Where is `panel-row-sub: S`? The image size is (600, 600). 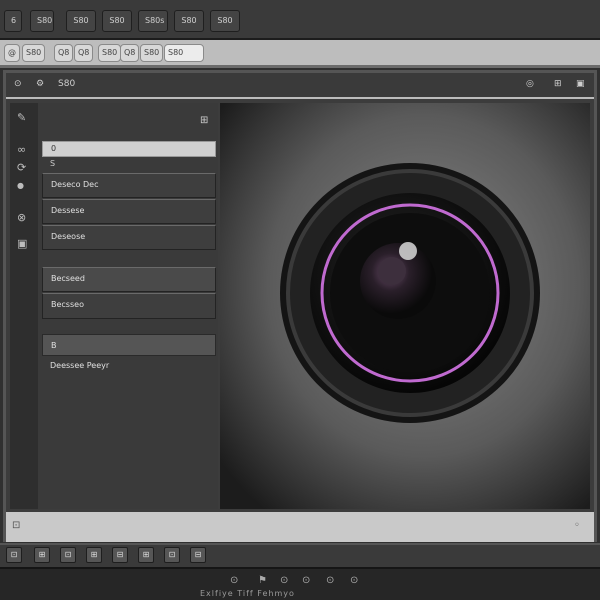 panel-row-sub: S is located at coordinates (53, 163).